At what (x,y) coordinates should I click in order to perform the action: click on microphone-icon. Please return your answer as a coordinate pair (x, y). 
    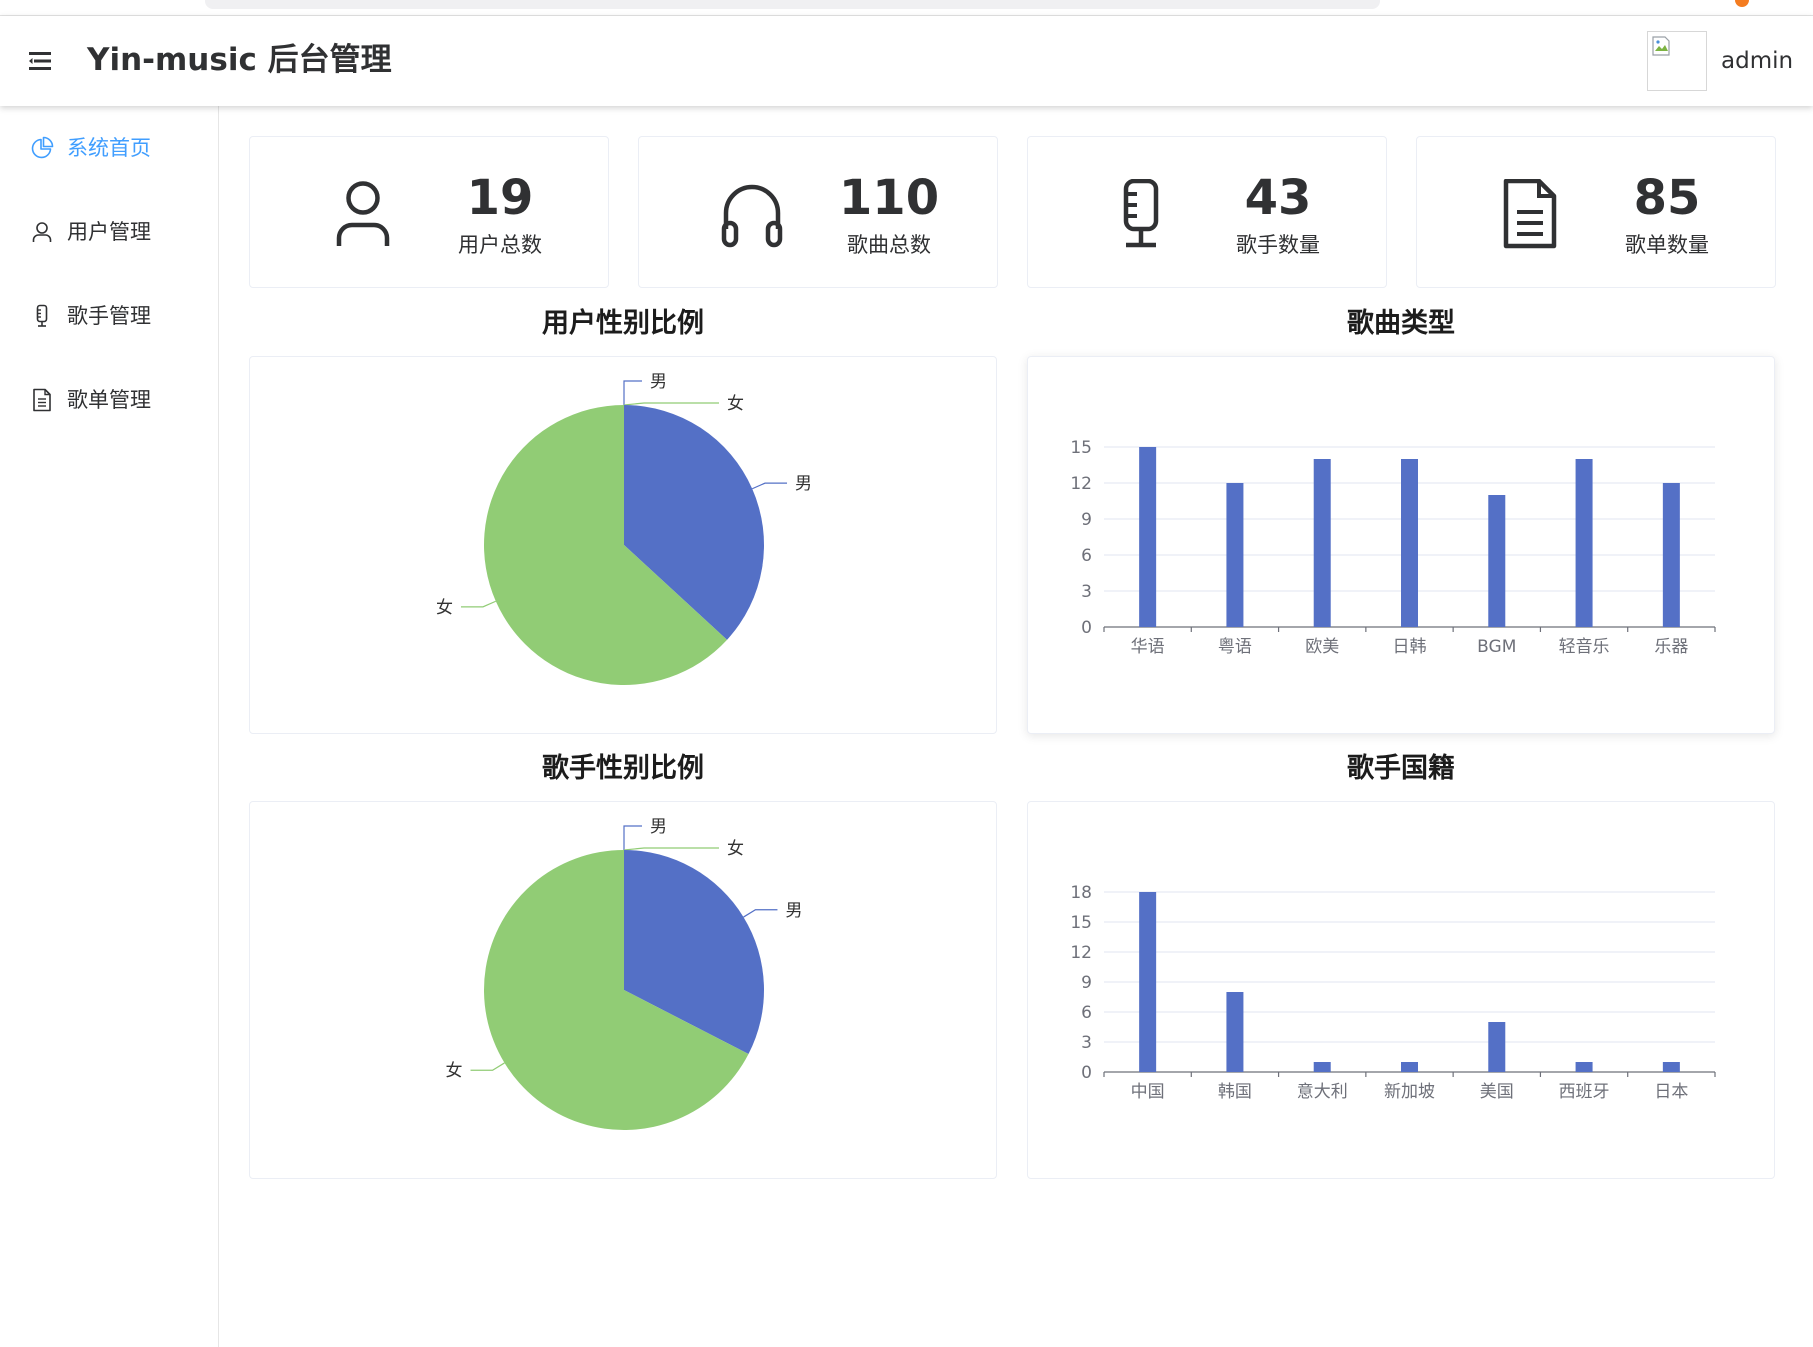
    Looking at the image, I should click on (1141, 213).